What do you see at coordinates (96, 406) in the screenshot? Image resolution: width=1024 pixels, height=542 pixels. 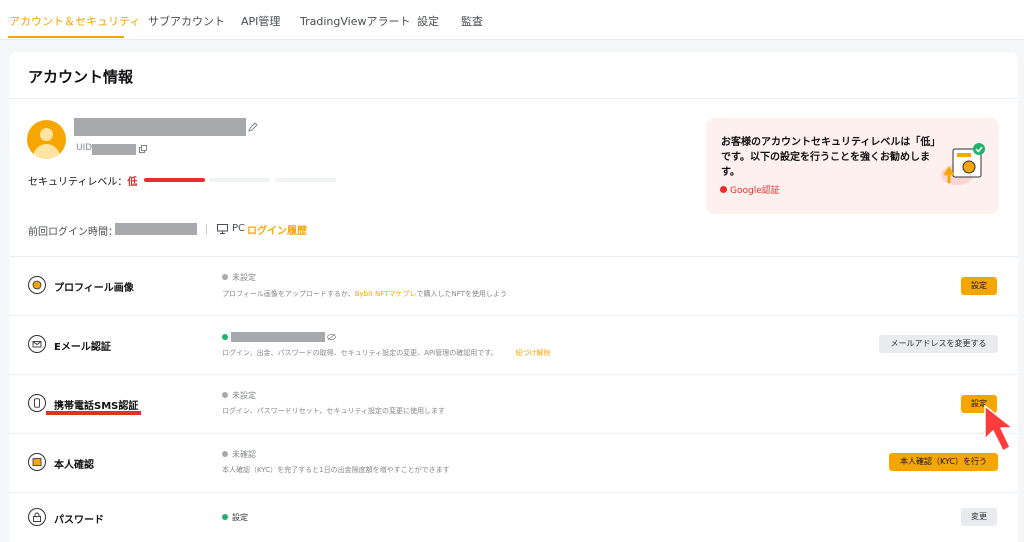 I see `row-label-sms: 携帯電話SMS認証` at bounding box center [96, 406].